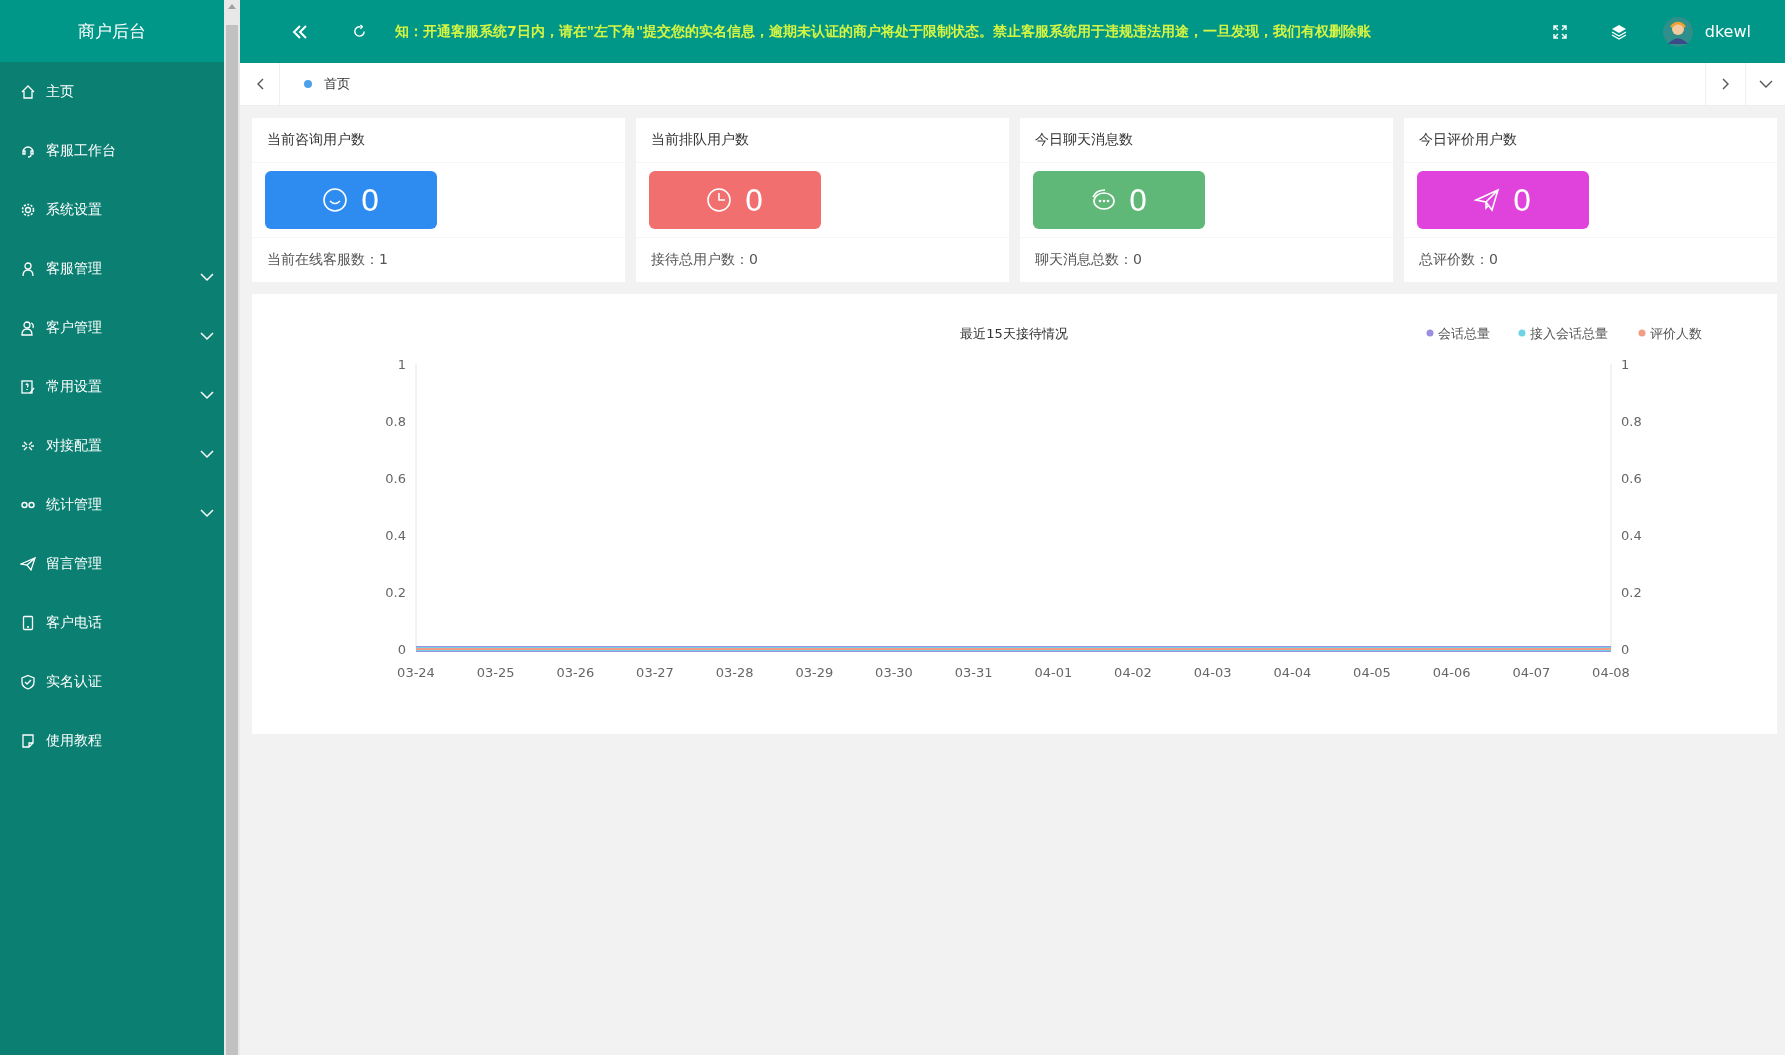  I want to click on x-axis-label: 03-29, so click(814, 672).